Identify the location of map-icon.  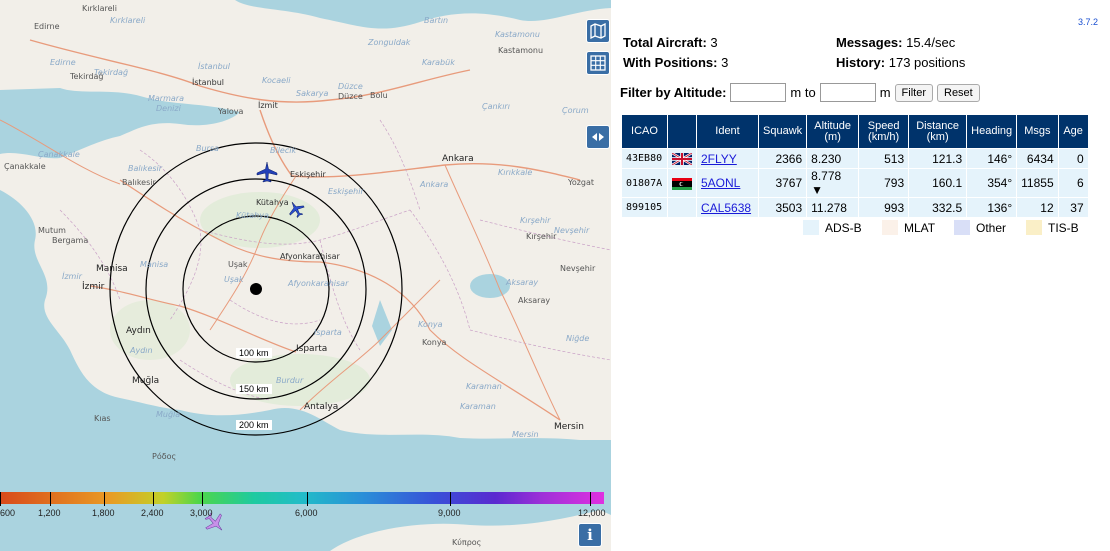
(598, 31).